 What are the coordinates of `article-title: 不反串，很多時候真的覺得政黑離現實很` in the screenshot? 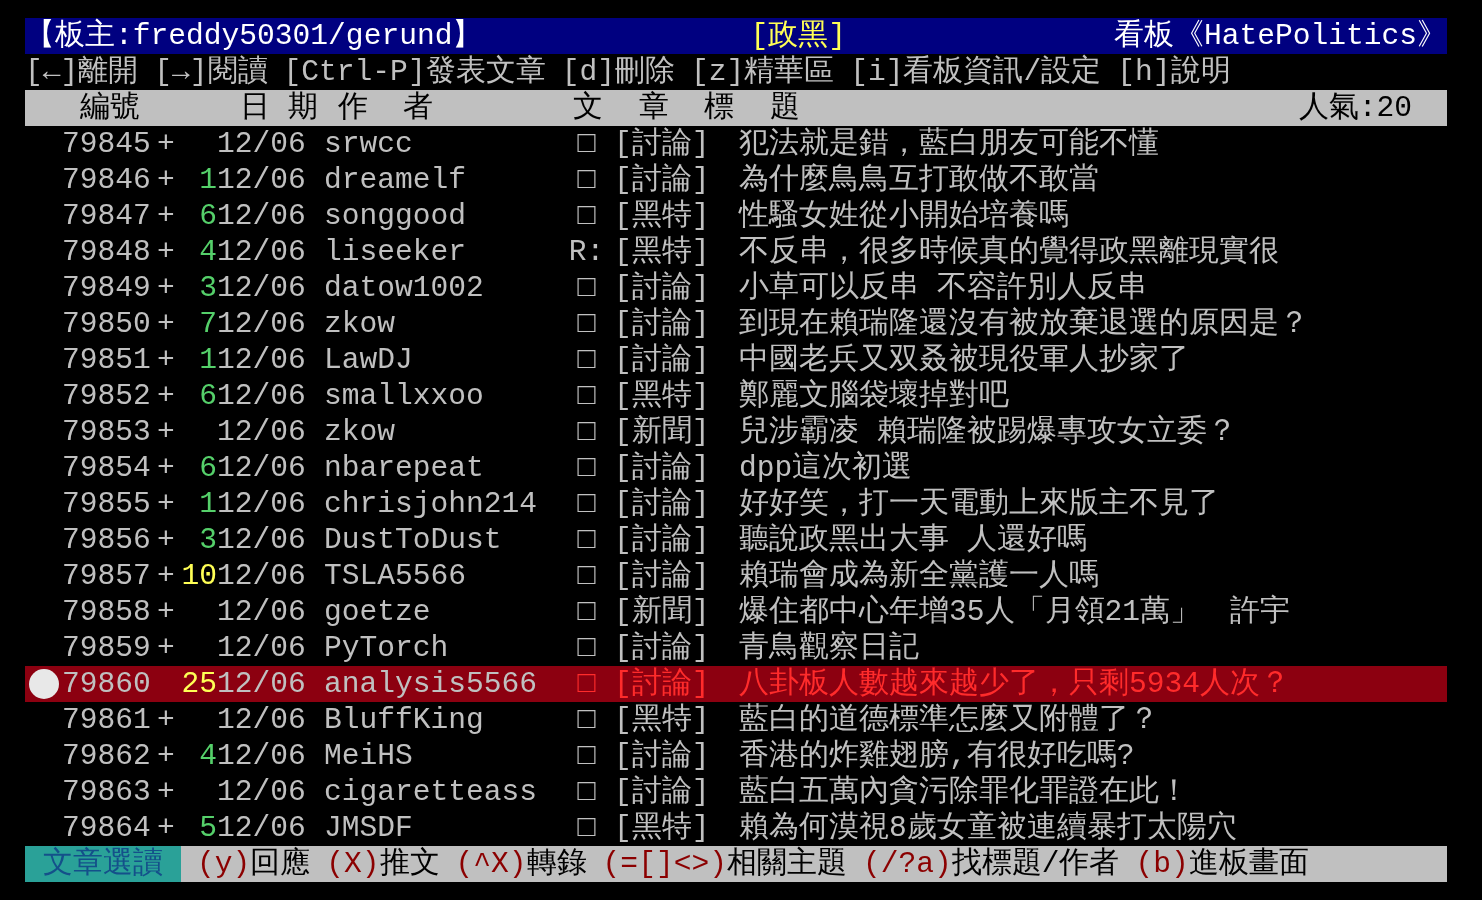 It's located at (1009, 252).